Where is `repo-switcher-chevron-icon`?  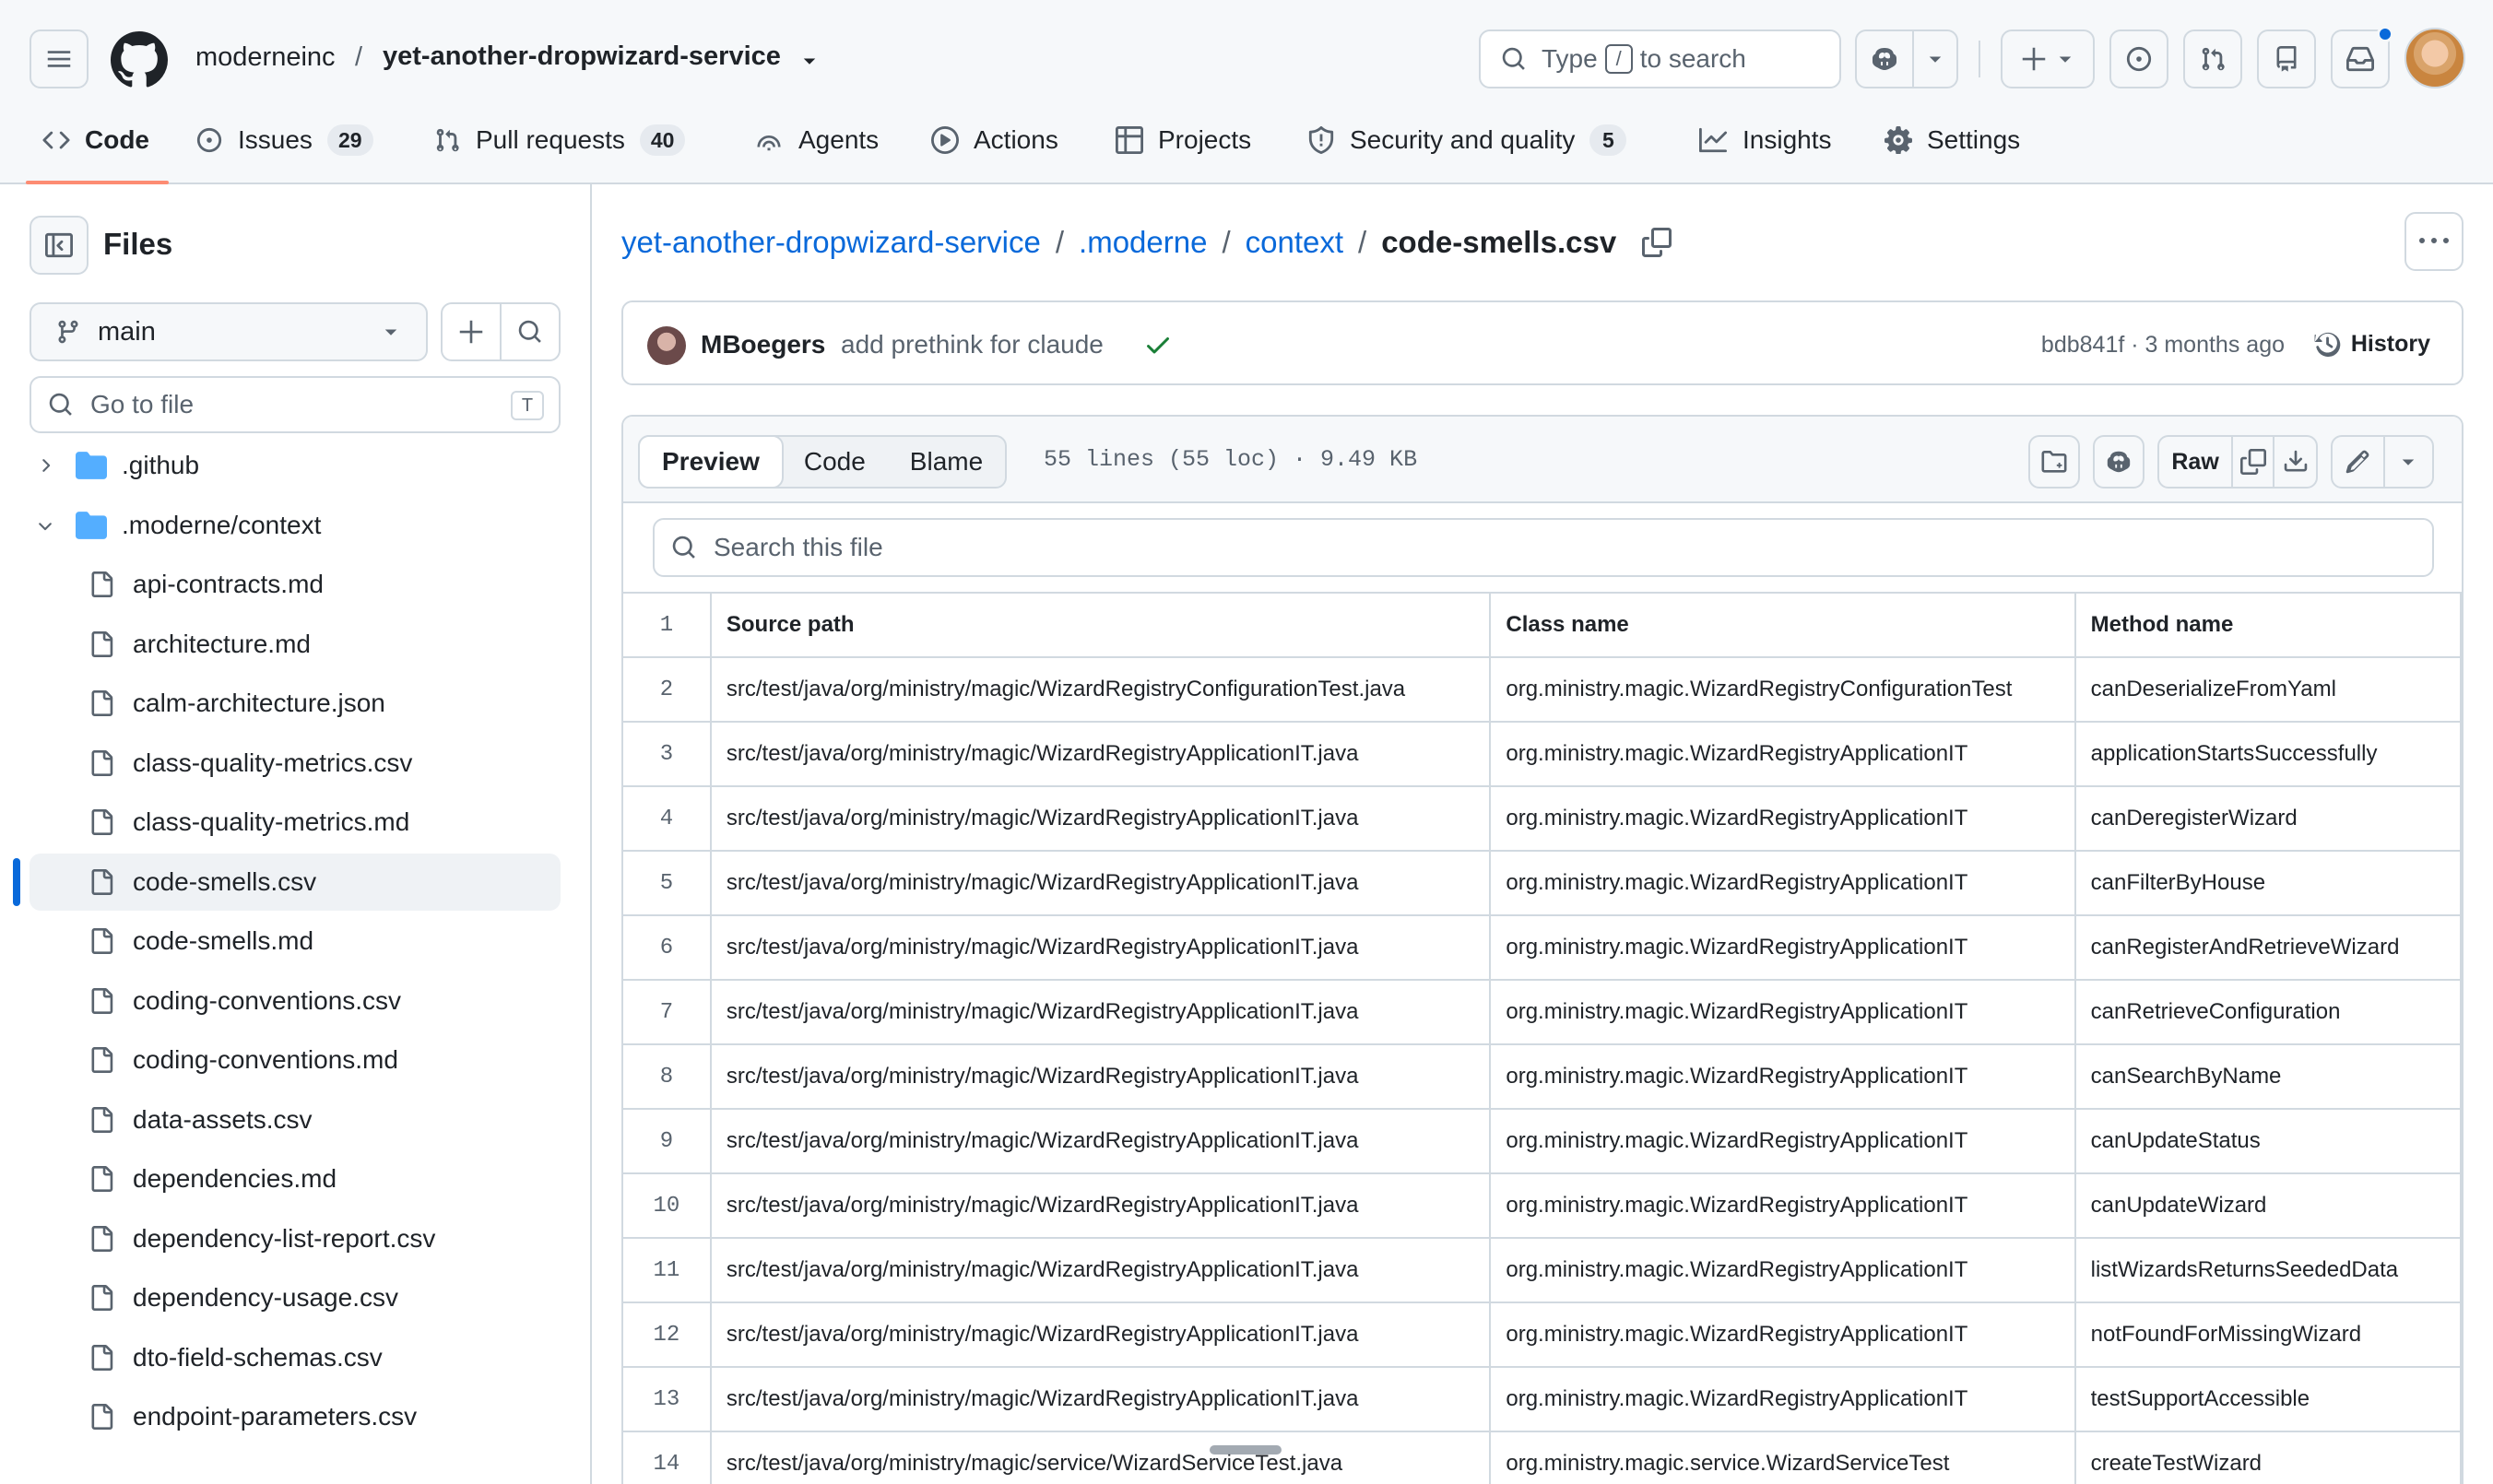 repo-switcher-chevron-icon is located at coordinates (810, 61).